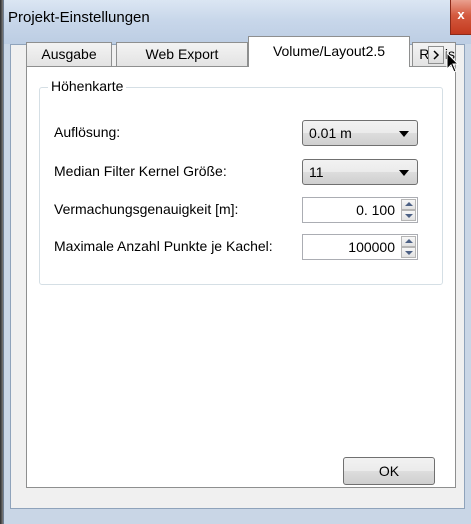  What do you see at coordinates (360, 133) in the screenshot?
I see `resolution-select: 0.01 m` at bounding box center [360, 133].